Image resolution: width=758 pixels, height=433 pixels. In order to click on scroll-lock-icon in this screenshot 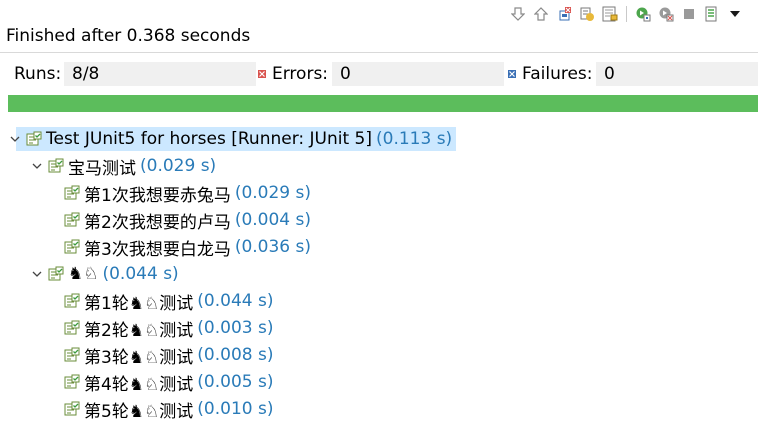, I will do `click(610, 14)`.